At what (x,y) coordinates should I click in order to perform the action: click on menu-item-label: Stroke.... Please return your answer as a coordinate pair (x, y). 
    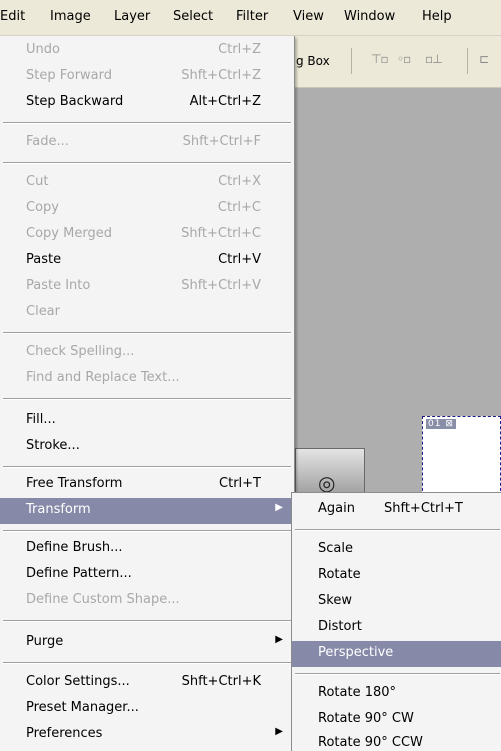
    Looking at the image, I should click on (53, 445).